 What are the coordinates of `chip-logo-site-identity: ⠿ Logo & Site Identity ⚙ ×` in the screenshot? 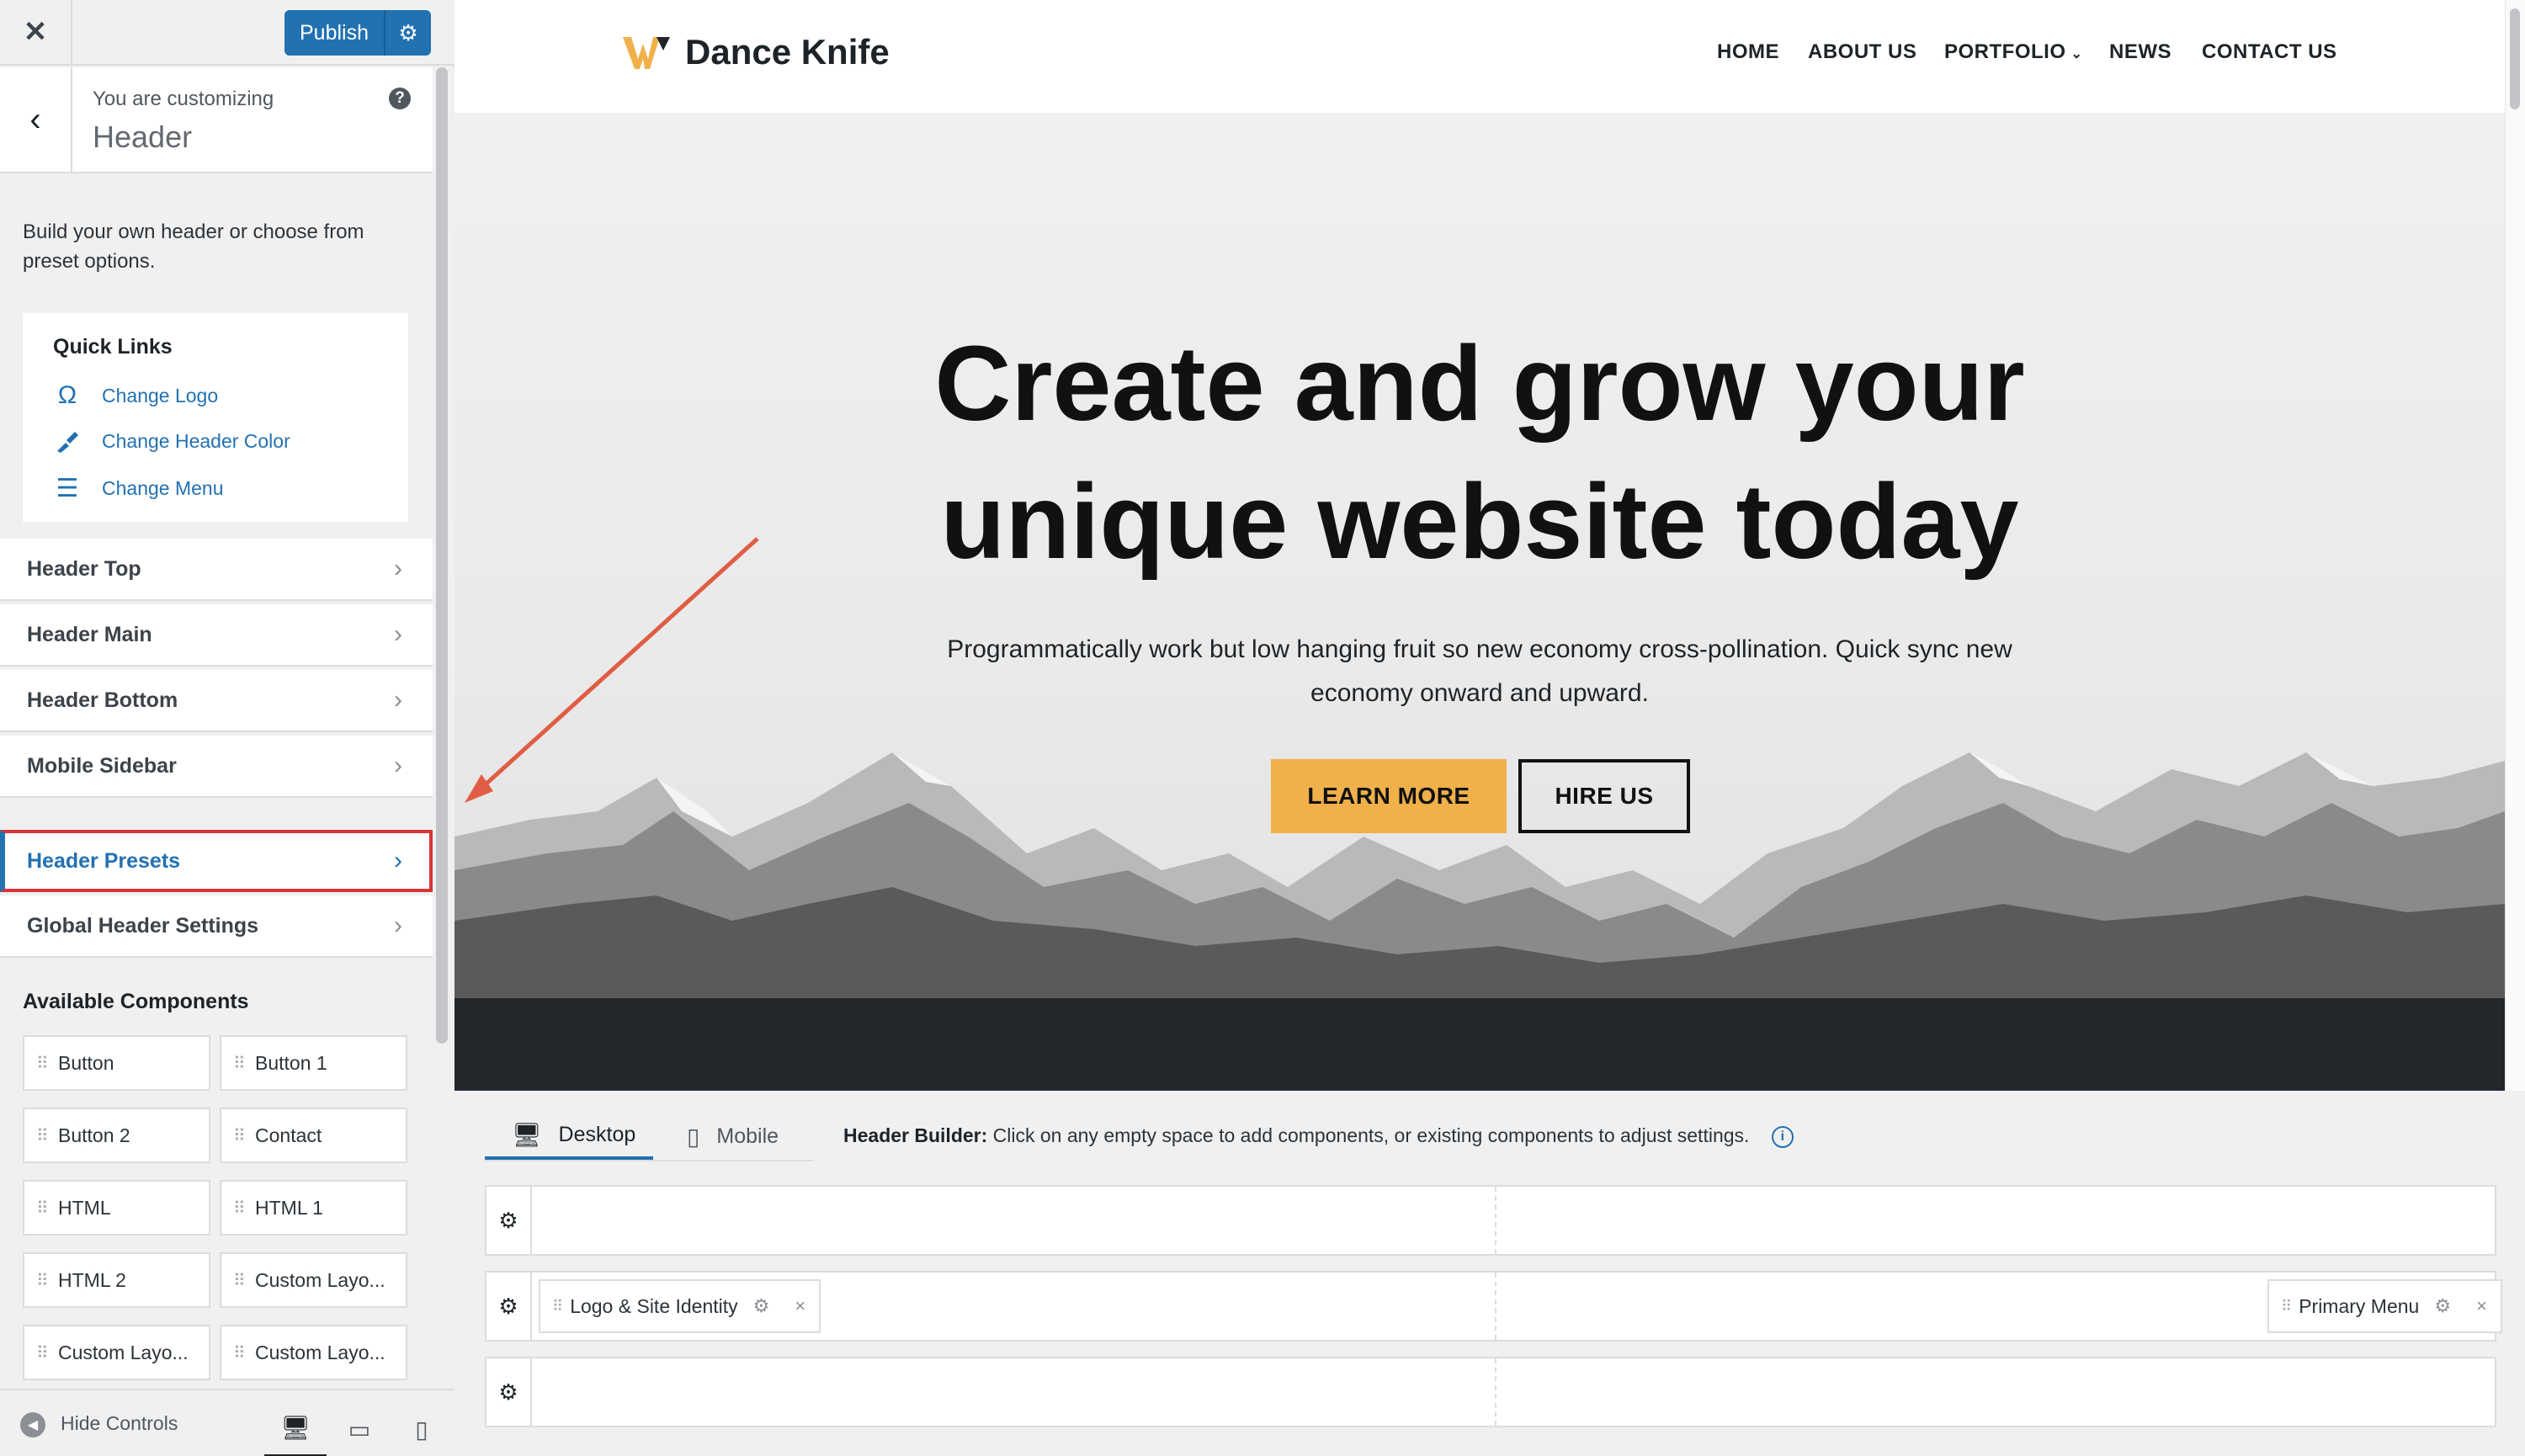 It's located at (680, 1306).